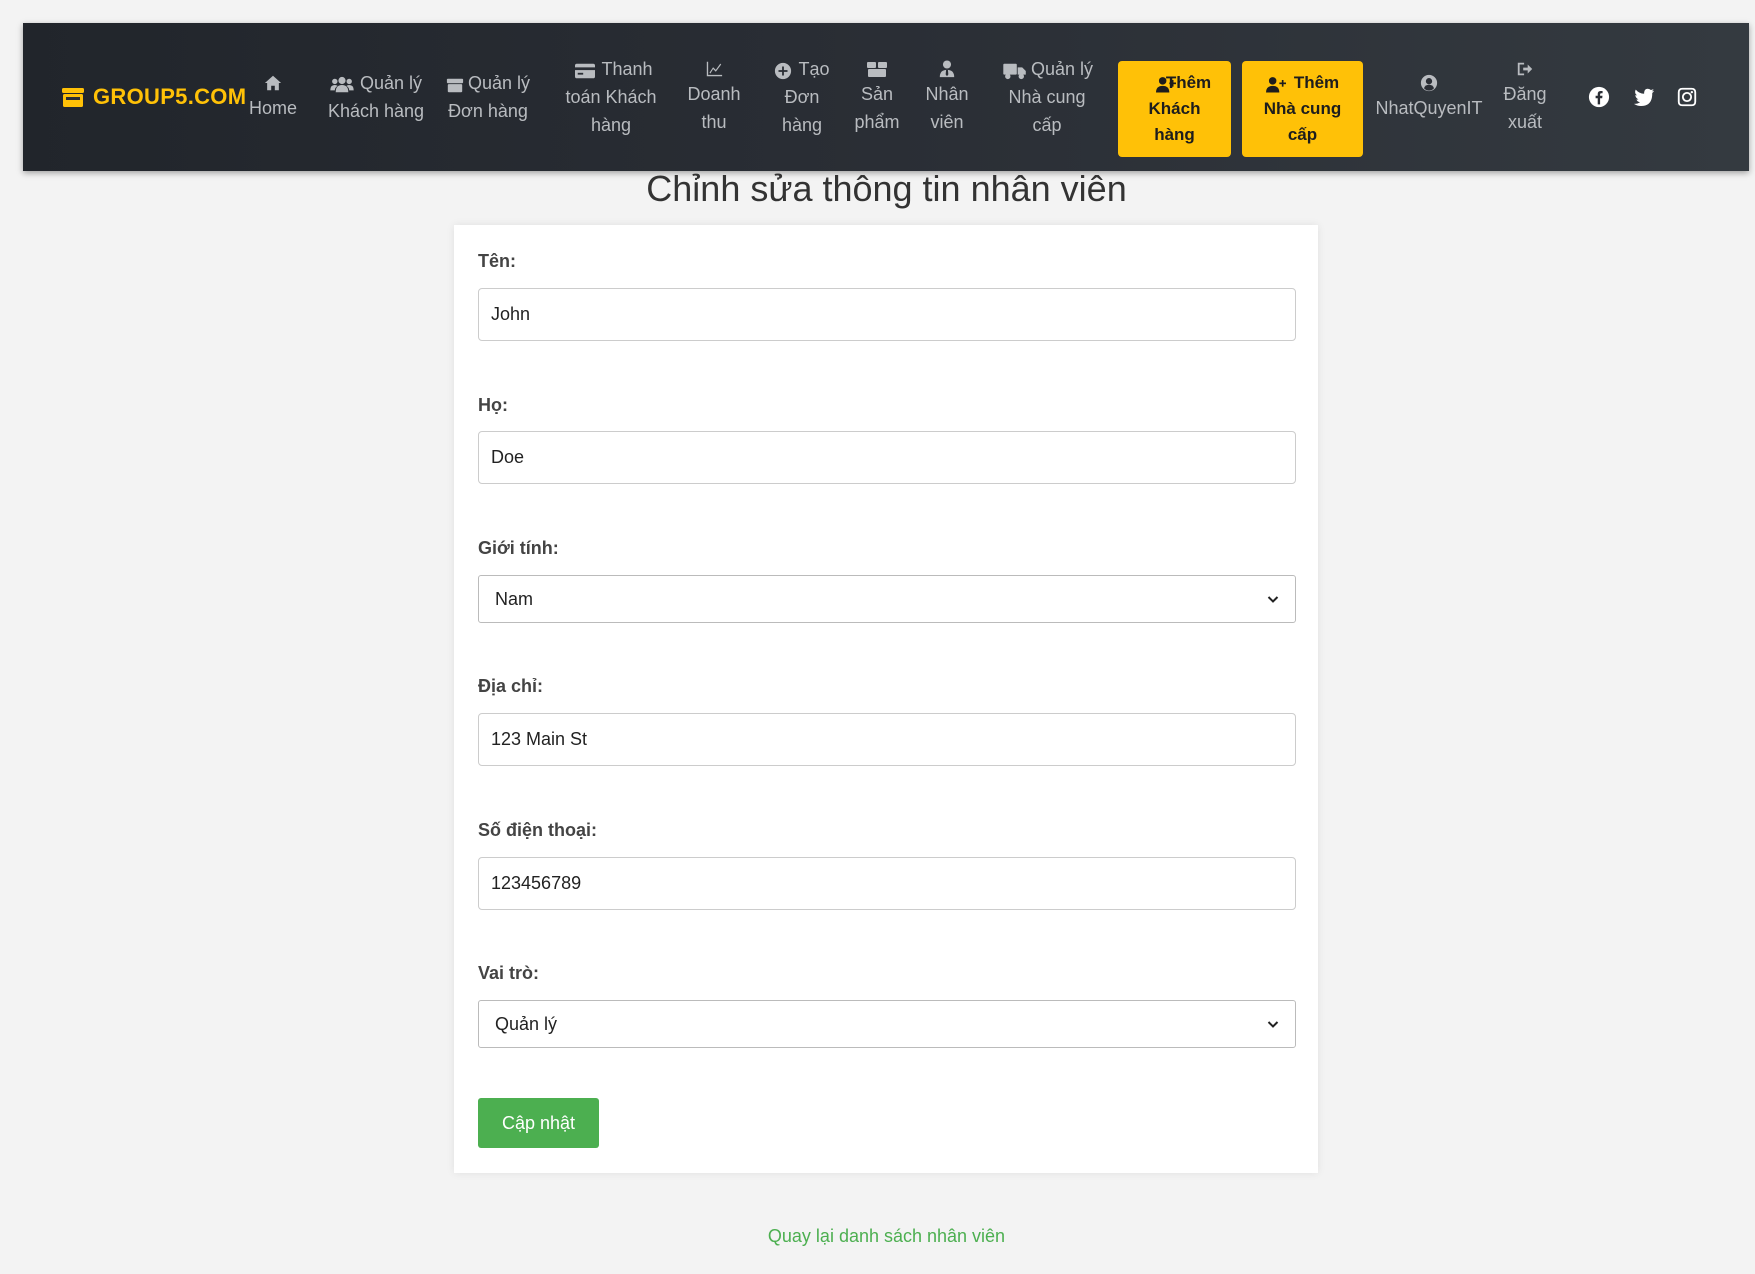 The image size is (1755, 1274). Describe the element at coordinates (273, 83) in the screenshot. I see `home-icon` at that location.